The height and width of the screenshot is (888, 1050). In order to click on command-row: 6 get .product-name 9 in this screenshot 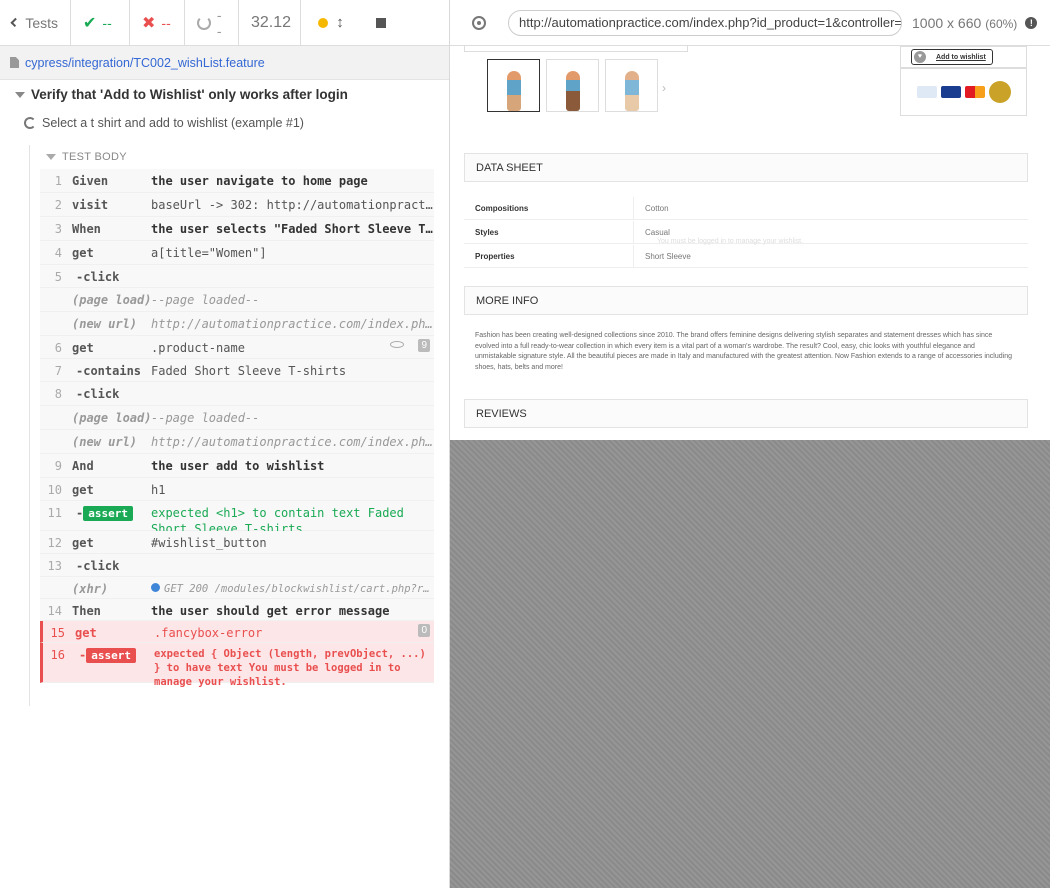, I will do `click(237, 347)`.